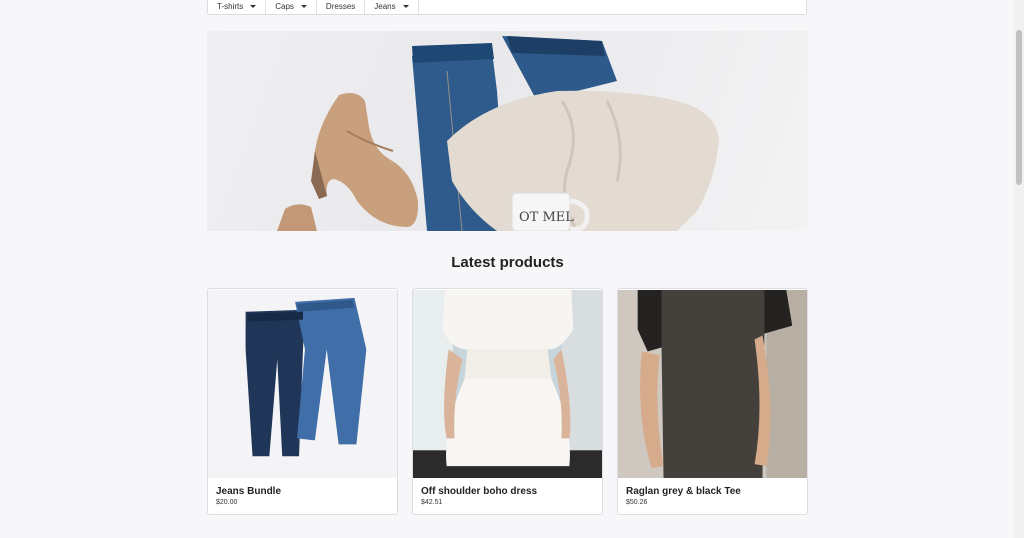 The width and height of the screenshot is (1024, 538). What do you see at coordinates (1019, 269) in the screenshot?
I see `page-scrollbar` at bounding box center [1019, 269].